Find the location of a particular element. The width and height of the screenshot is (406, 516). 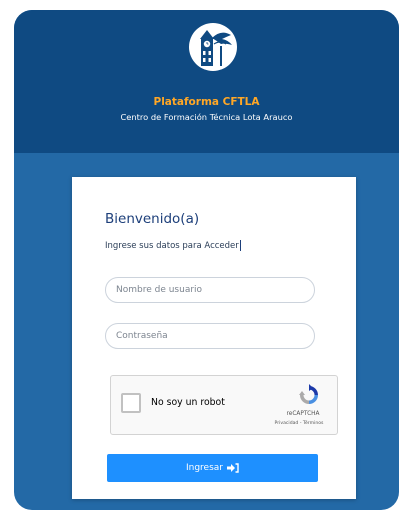

recaptcha-icon is located at coordinates (308, 394).